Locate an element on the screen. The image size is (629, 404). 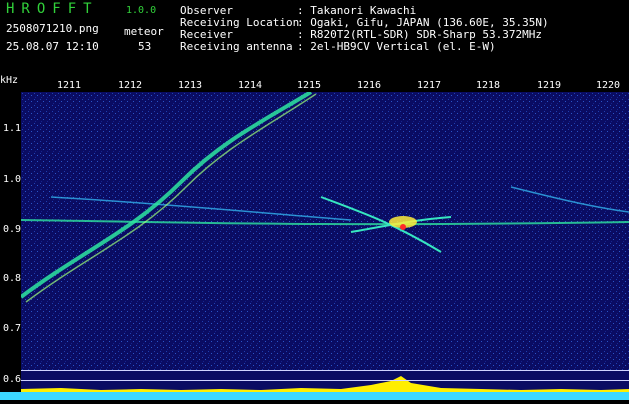
baseline-band is located at coordinates (314, 396).